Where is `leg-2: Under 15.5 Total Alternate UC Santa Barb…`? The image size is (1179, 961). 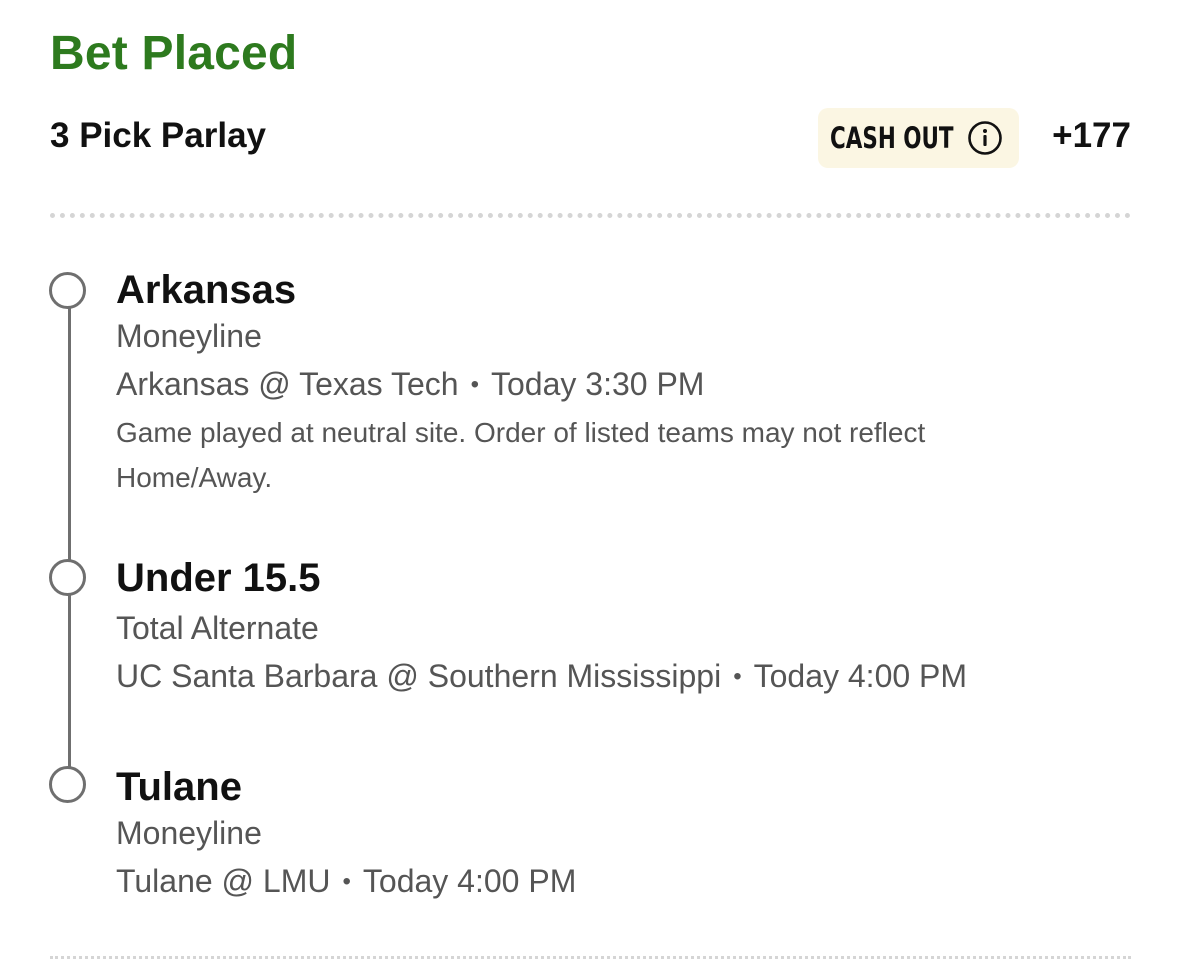
leg-2: Under 15.5 Total Alternate UC Santa Barb… is located at coordinates (627, 625).